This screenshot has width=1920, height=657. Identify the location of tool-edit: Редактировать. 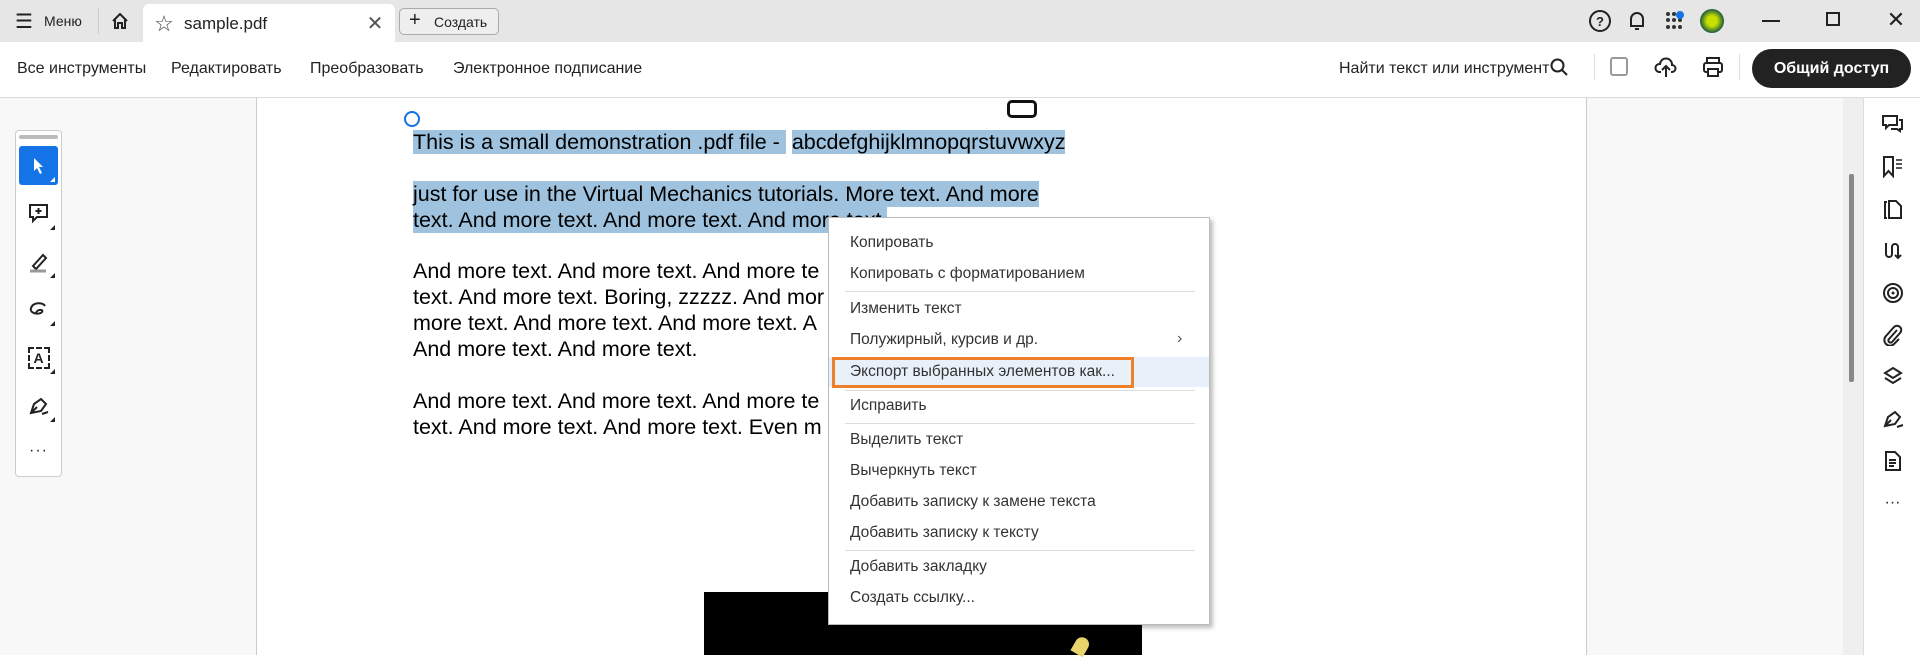
(226, 69).